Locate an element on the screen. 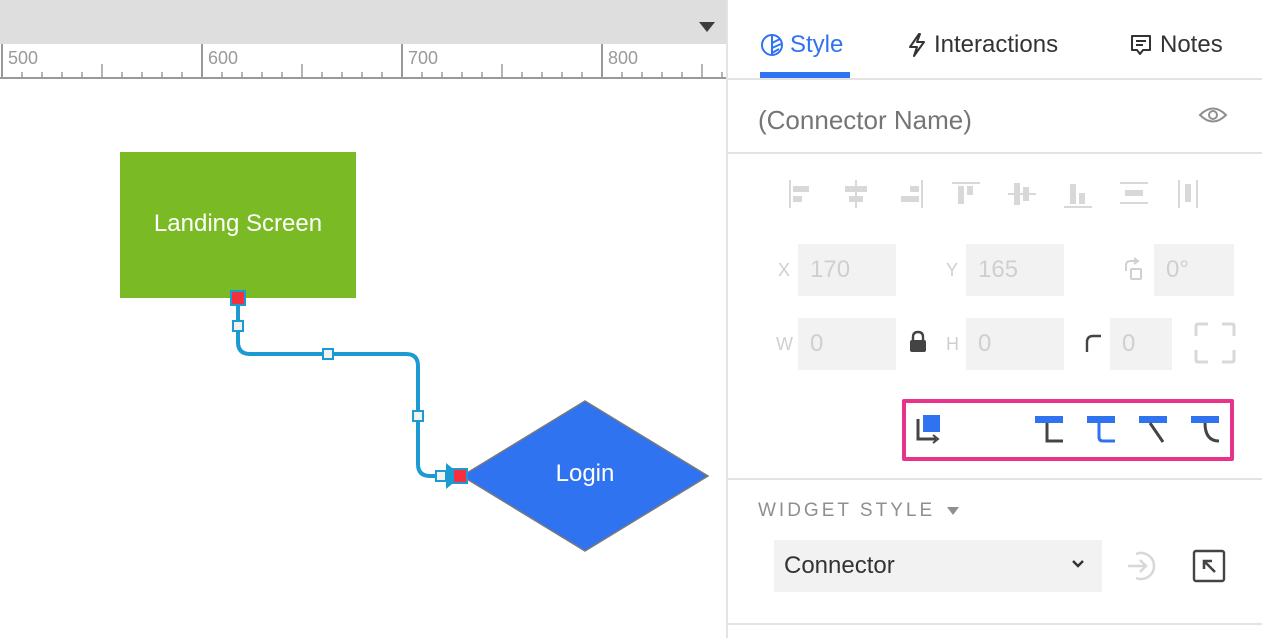 Image resolution: width=1262 pixels, height=638 pixels. tab-interactions: Interactions is located at coordinates (982, 45).